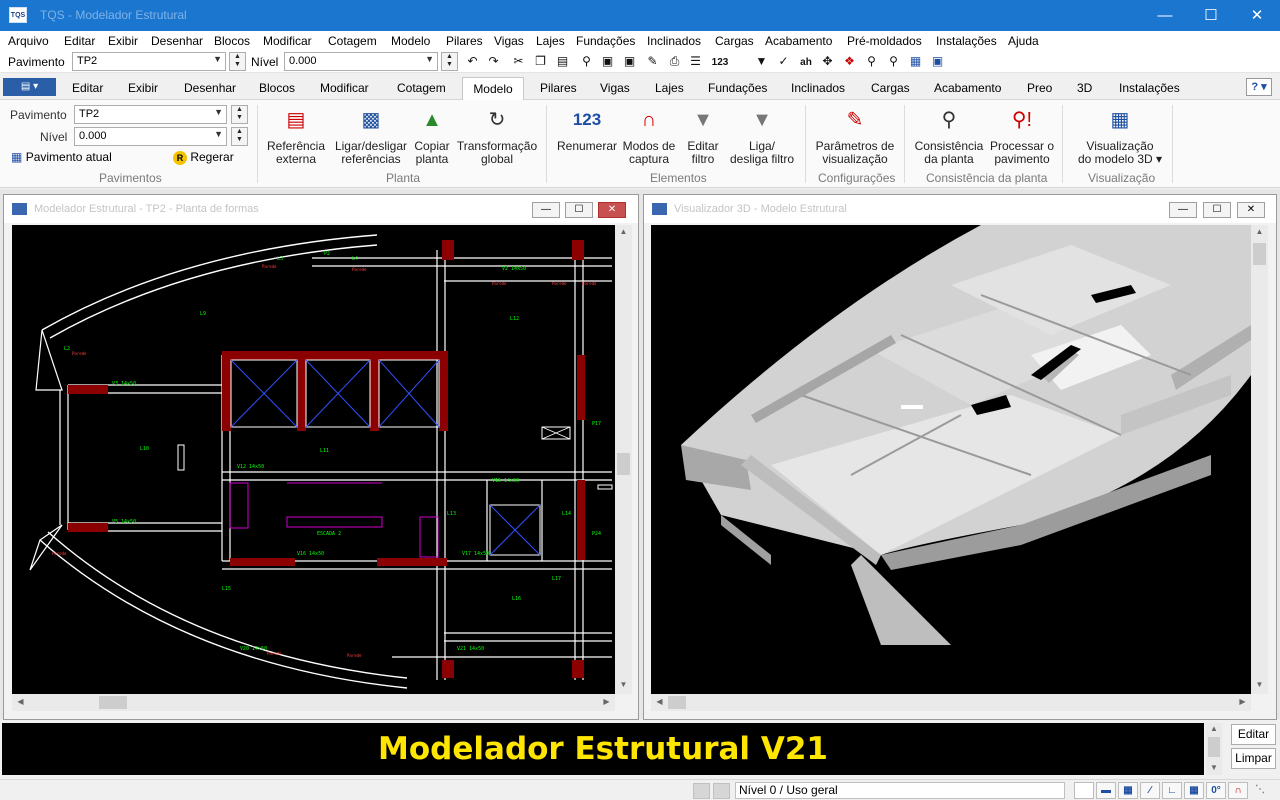 This screenshot has height=800, width=1280. I want to click on view3d-hscroll-thumb, so click(677, 702).